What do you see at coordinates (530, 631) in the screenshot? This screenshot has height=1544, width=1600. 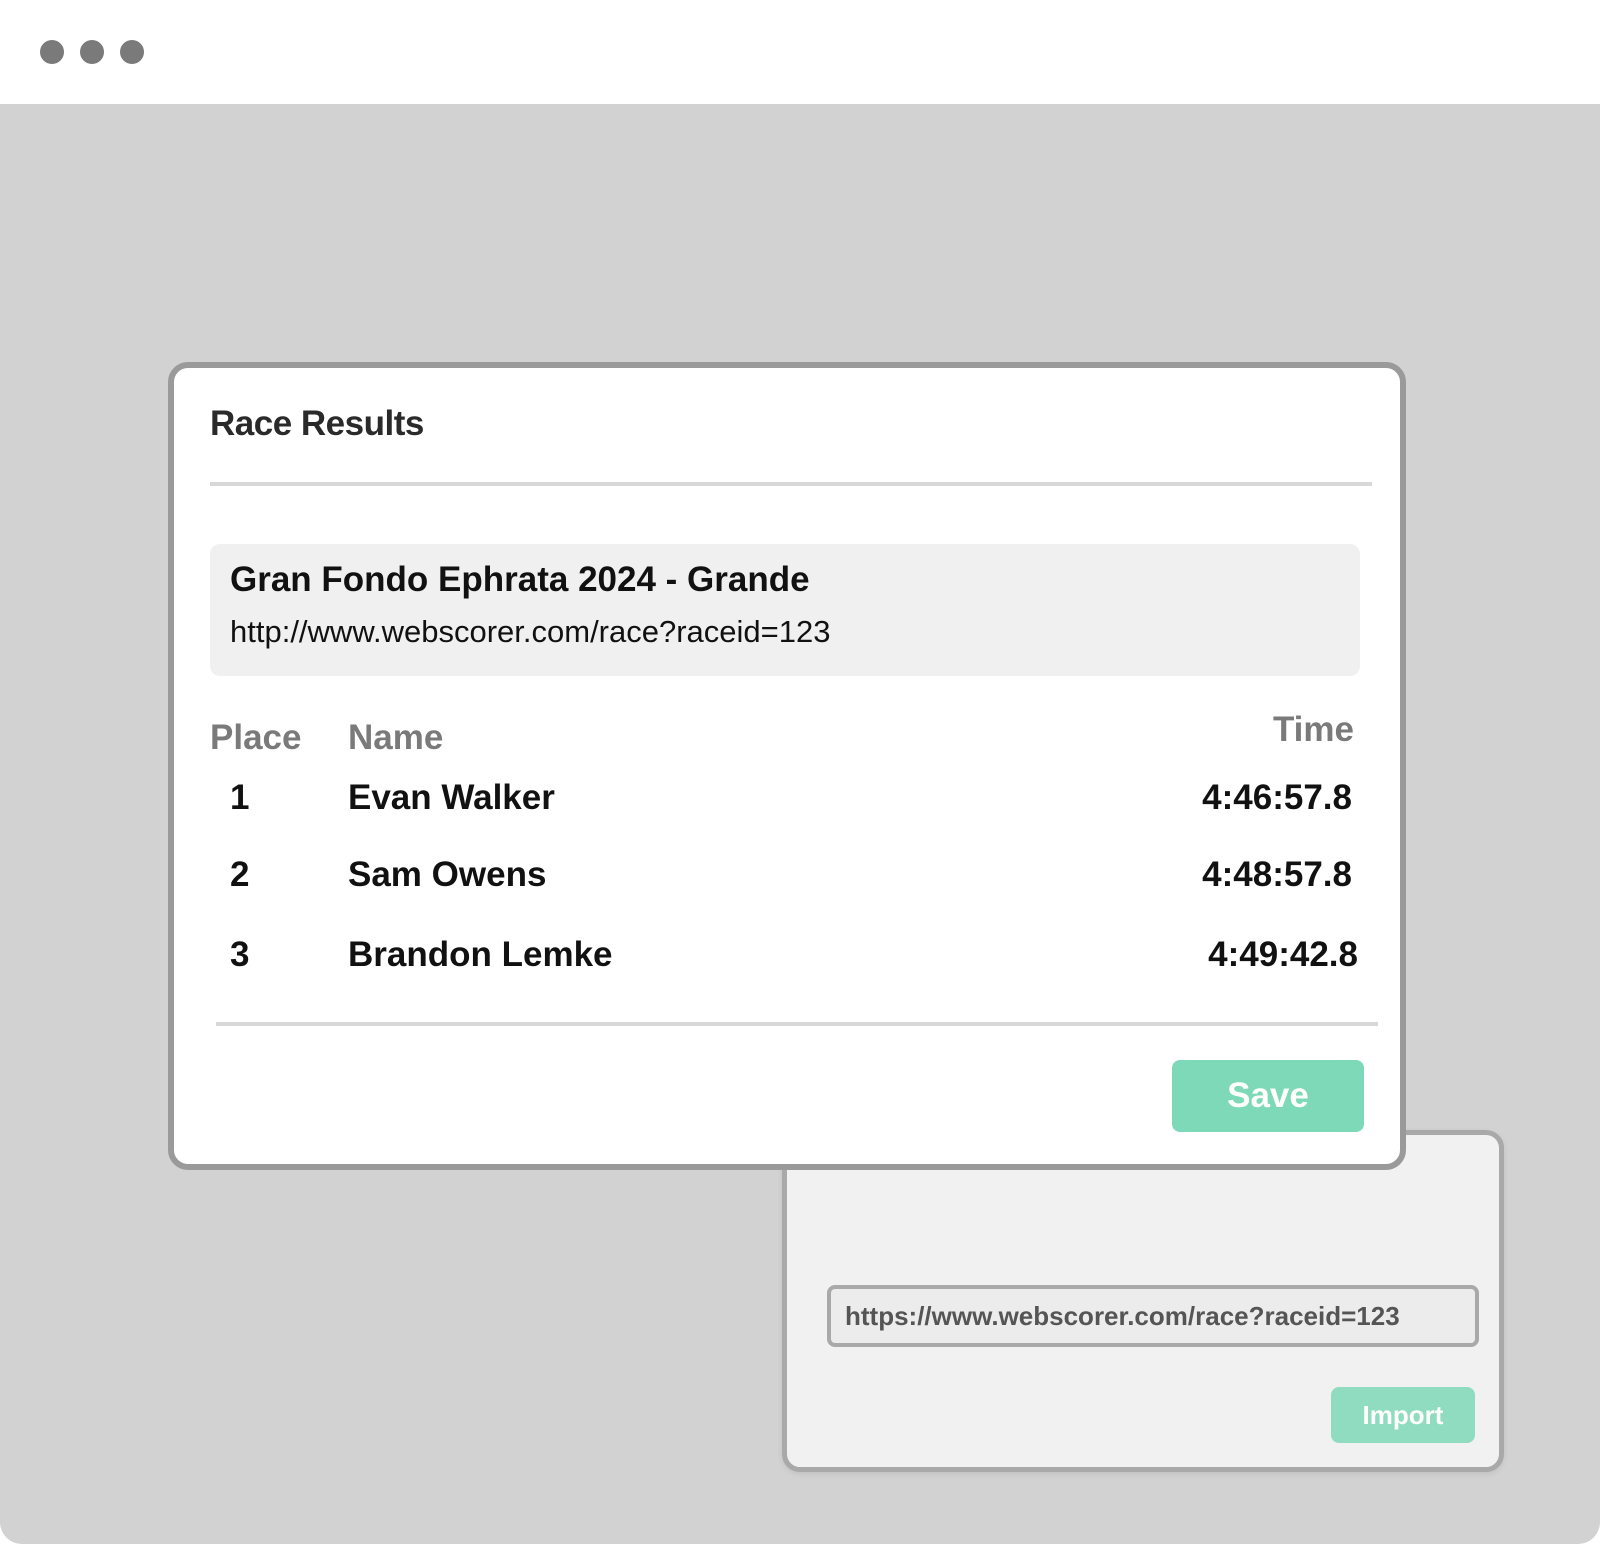 I see `race-url: http://www.webscorer.com/race?raceid=123` at bounding box center [530, 631].